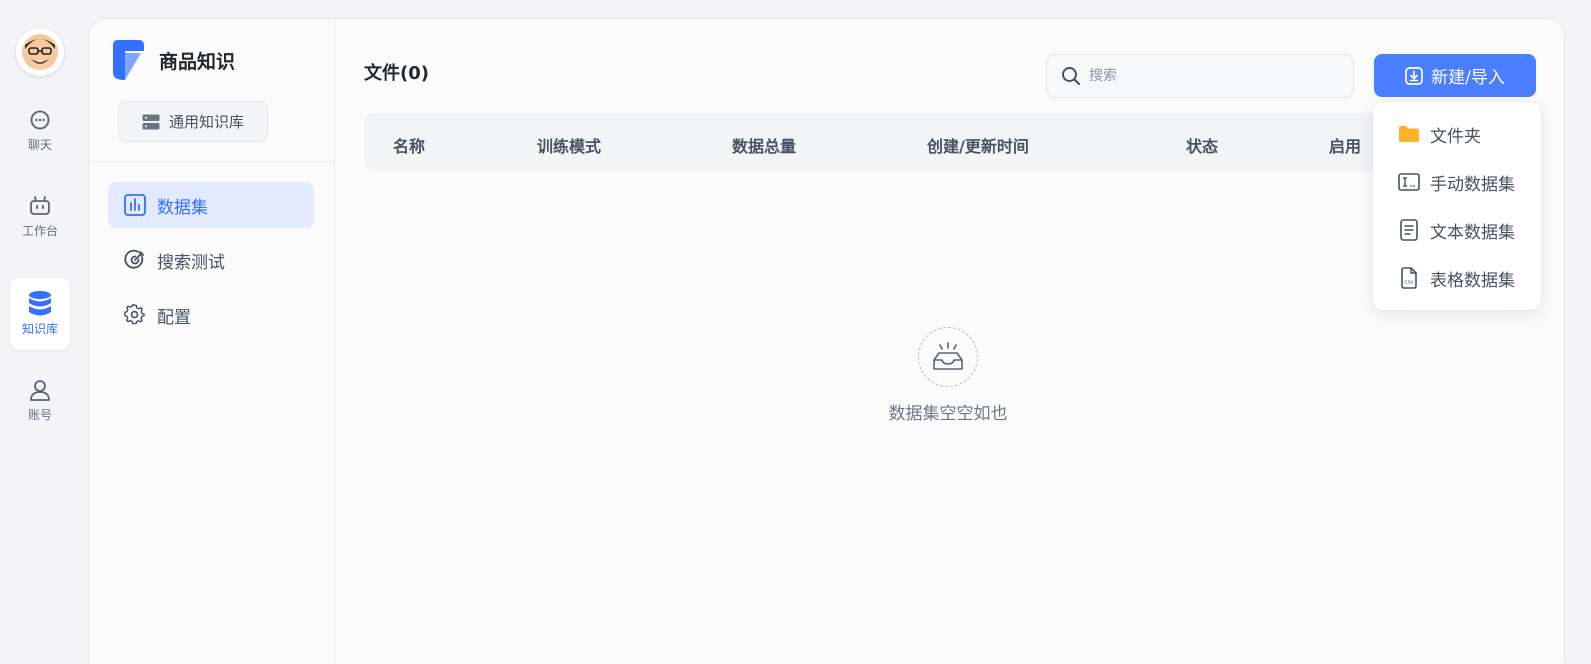 The height and width of the screenshot is (664, 1591). What do you see at coordinates (396, 73) in the screenshot?
I see `page-title: 文件(0)` at bounding box center [396, 73].